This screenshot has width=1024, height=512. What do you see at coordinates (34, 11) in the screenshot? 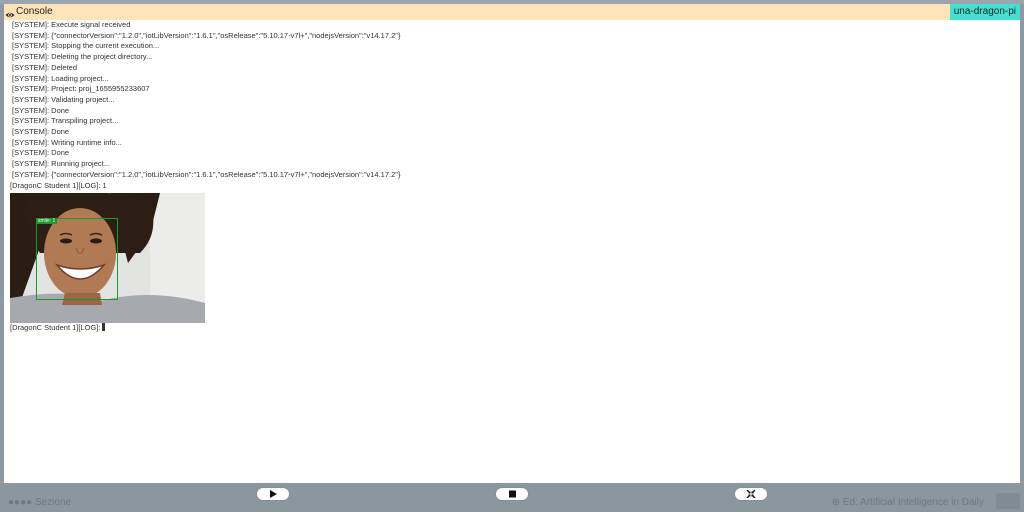
I see `console-title: Console` at bounding box center [34, 11].